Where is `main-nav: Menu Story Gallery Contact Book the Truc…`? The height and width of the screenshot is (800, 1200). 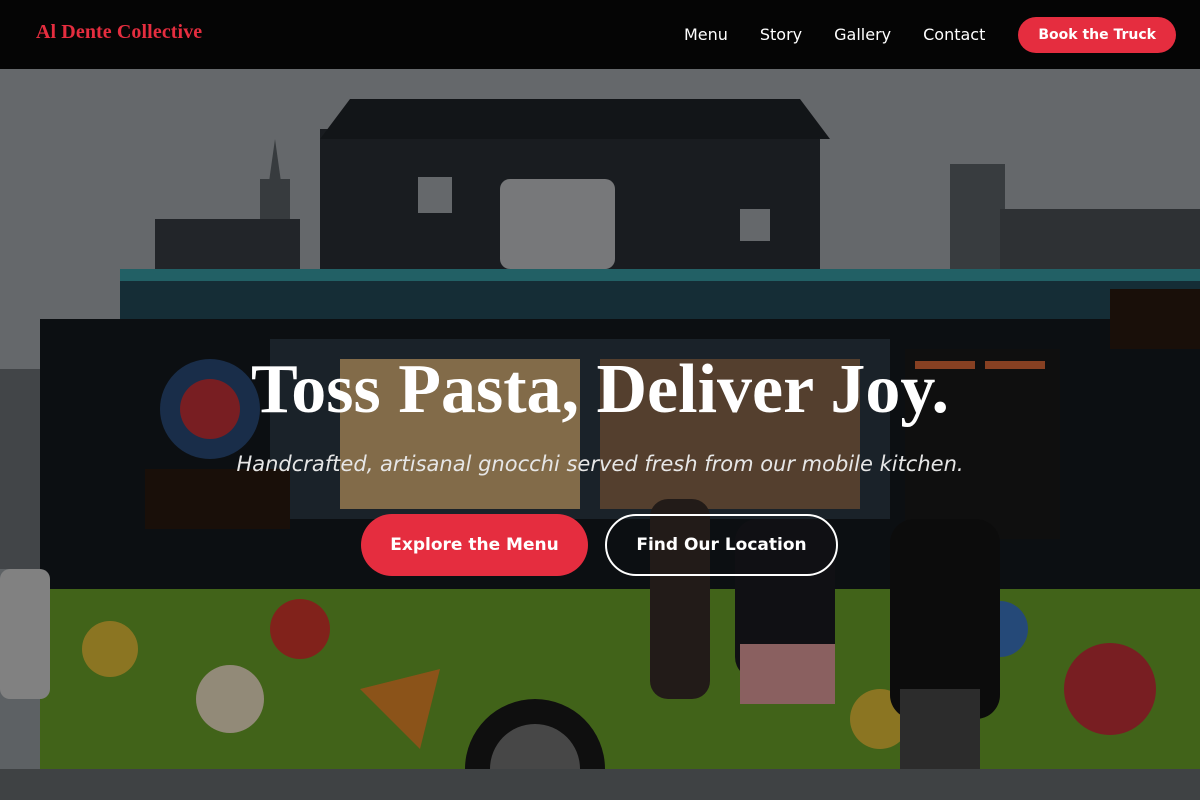 main-nav: Menu Story Gallery Contact Book the Truc… is located at coordinates (942, 34).